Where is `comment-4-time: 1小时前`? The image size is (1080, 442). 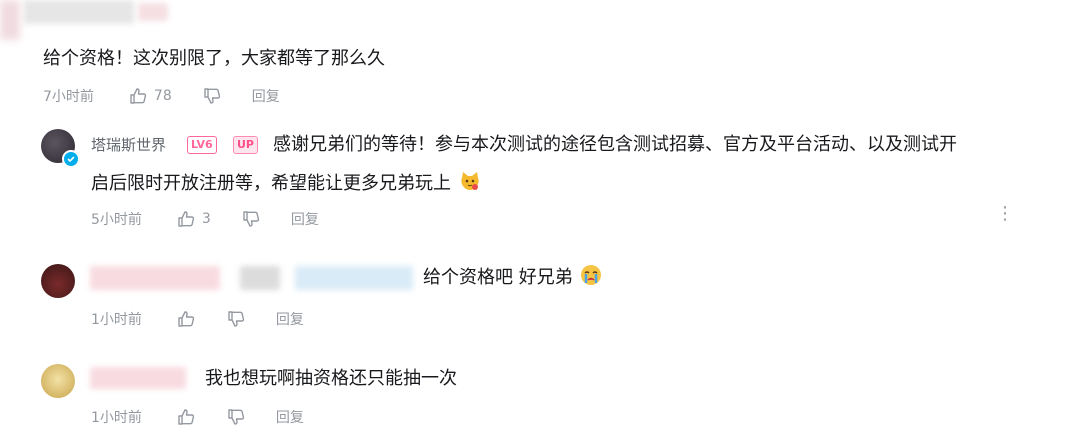
comment-4-time: 1小时前 is located at coordinates (116, 418).